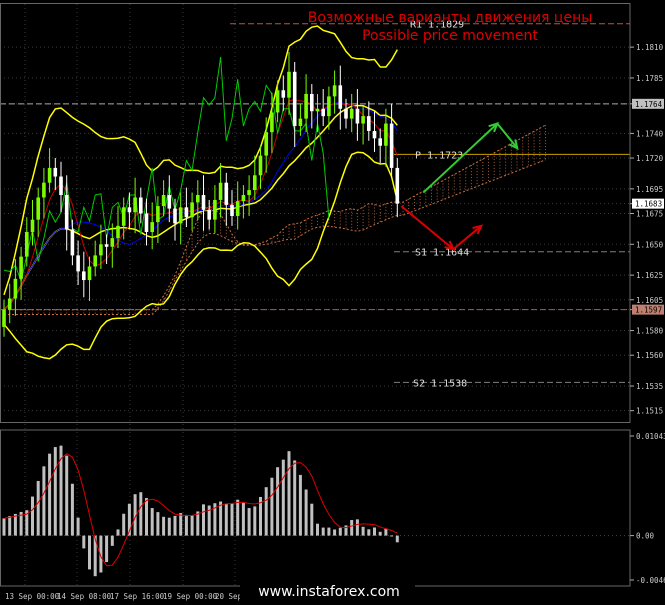 The height and width of the screenshot is (605, 665). I want to click on time-tick-label: 19 Sep 00:00, so click(190, 596).